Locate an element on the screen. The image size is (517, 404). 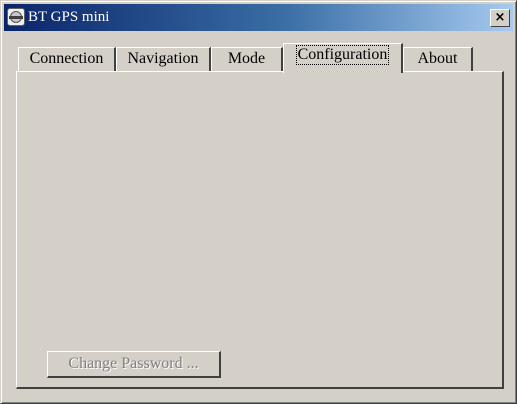
tab-connection: Connection is located at coordinates (67, 59).